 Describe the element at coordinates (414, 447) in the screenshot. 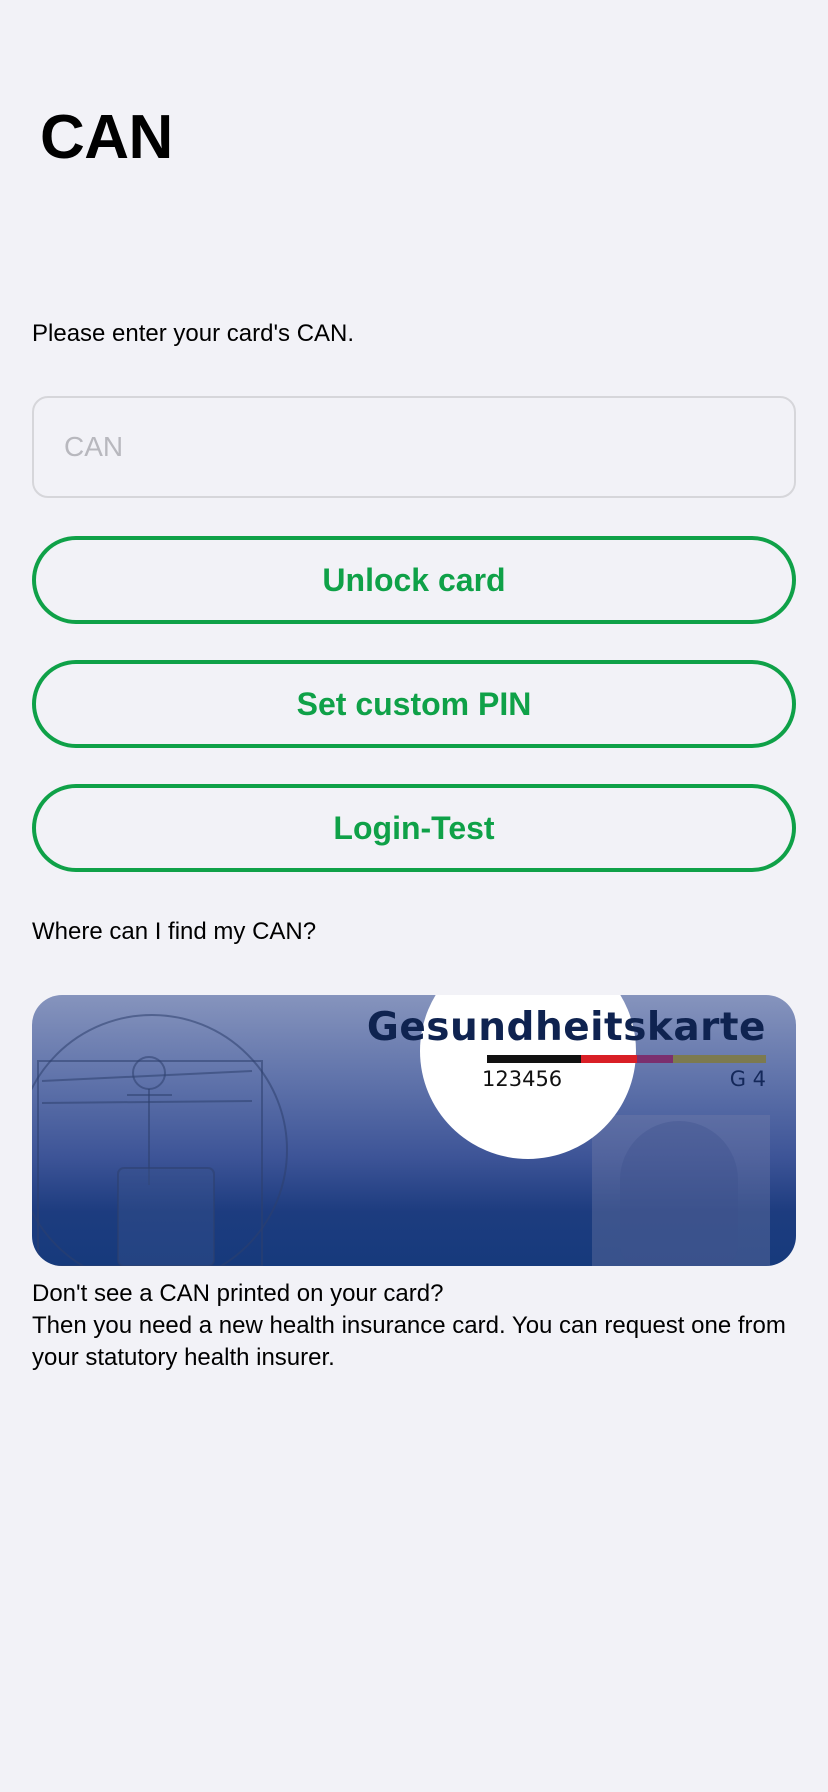

I see `can-input` at that location.